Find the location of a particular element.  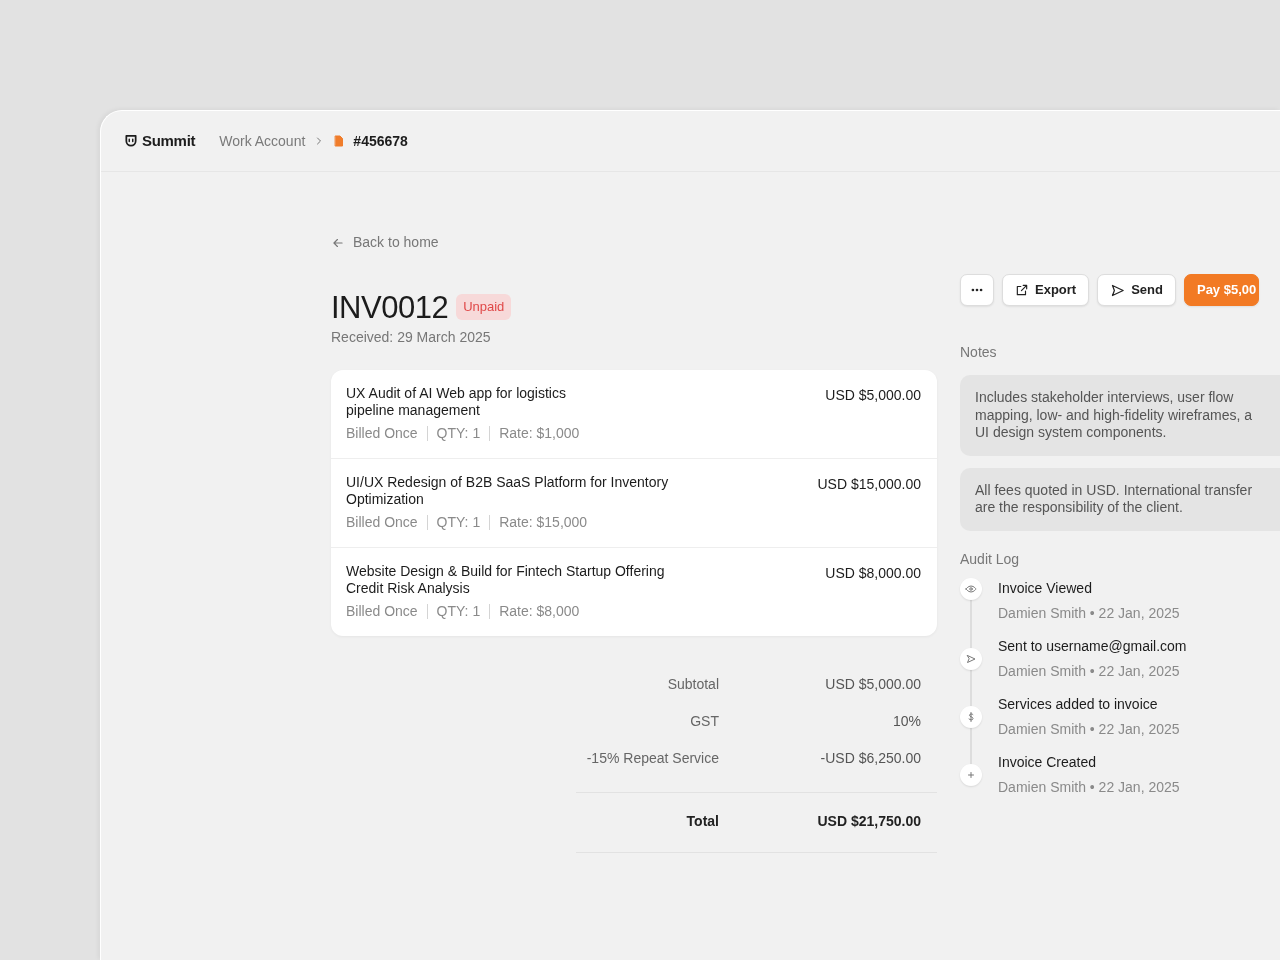

invoice-number: INV0012 is located at coordinates (390, 307).